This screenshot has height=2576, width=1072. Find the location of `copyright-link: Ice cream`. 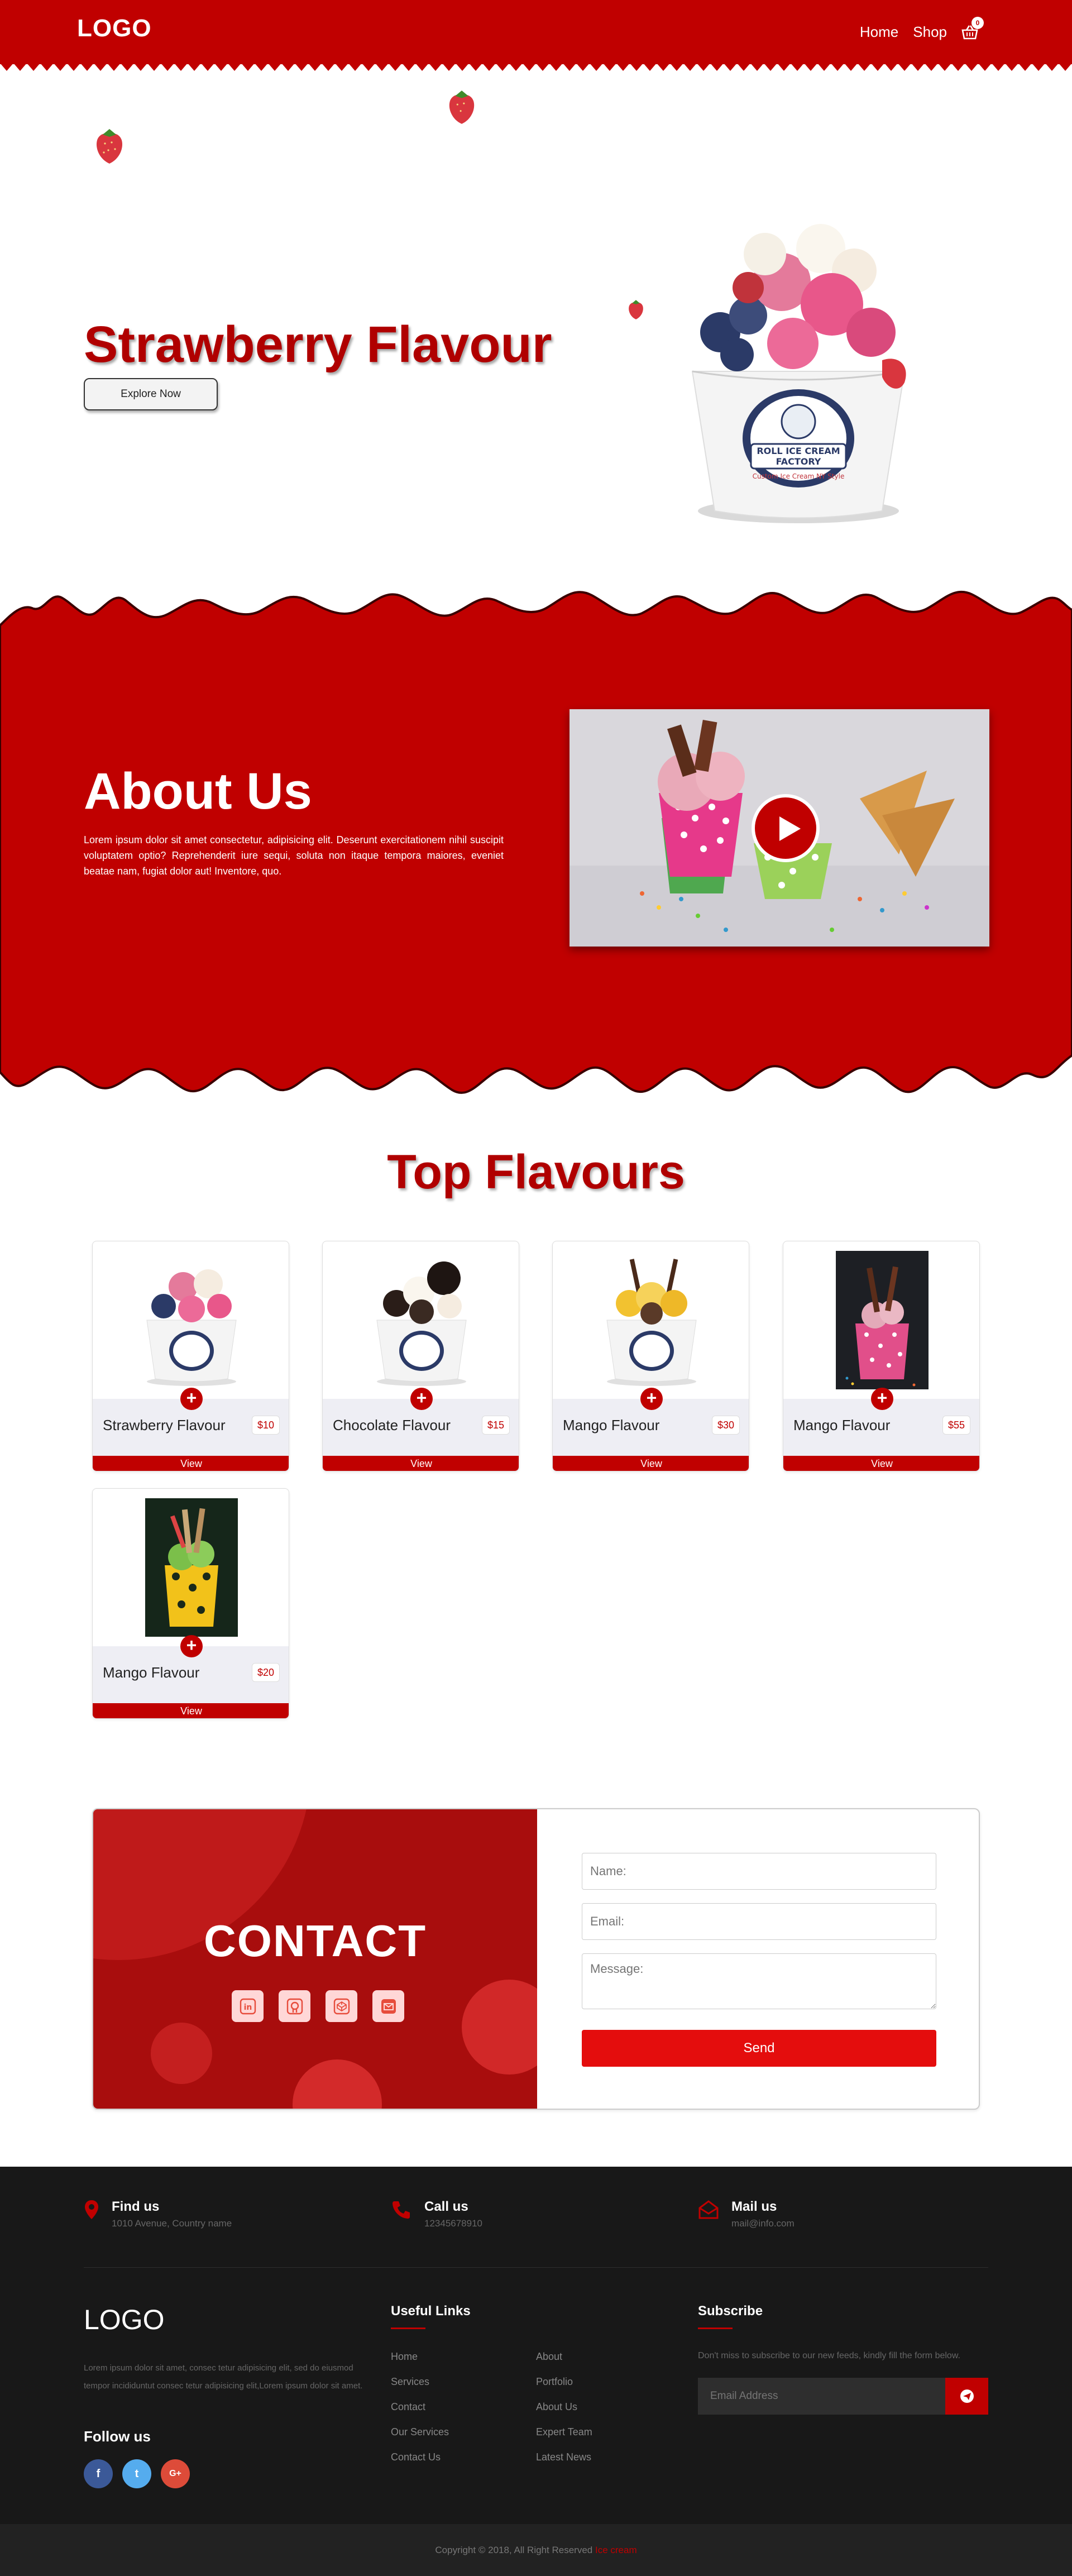

copyright-link: Ice cream is located at coordinates (616, 2550).